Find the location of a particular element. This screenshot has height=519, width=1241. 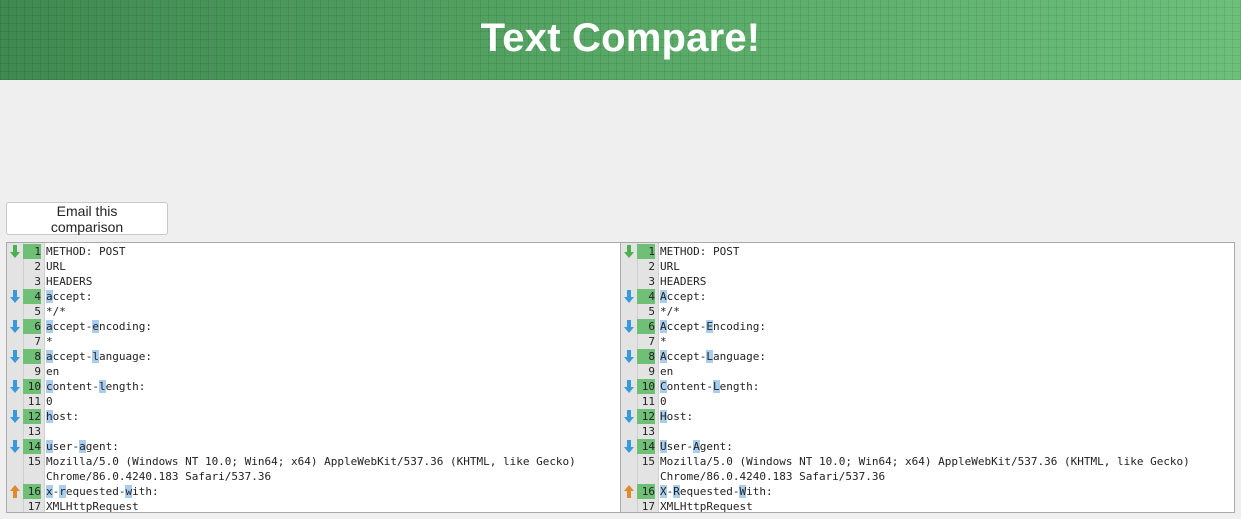

diff-line: 14 user-agent: is located at coordinates (313, 446).